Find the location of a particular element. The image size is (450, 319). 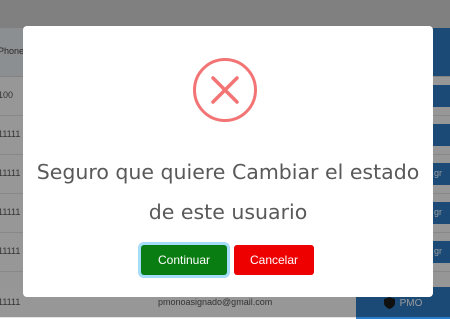

error-x-icon is located at coordinates (225, 90).